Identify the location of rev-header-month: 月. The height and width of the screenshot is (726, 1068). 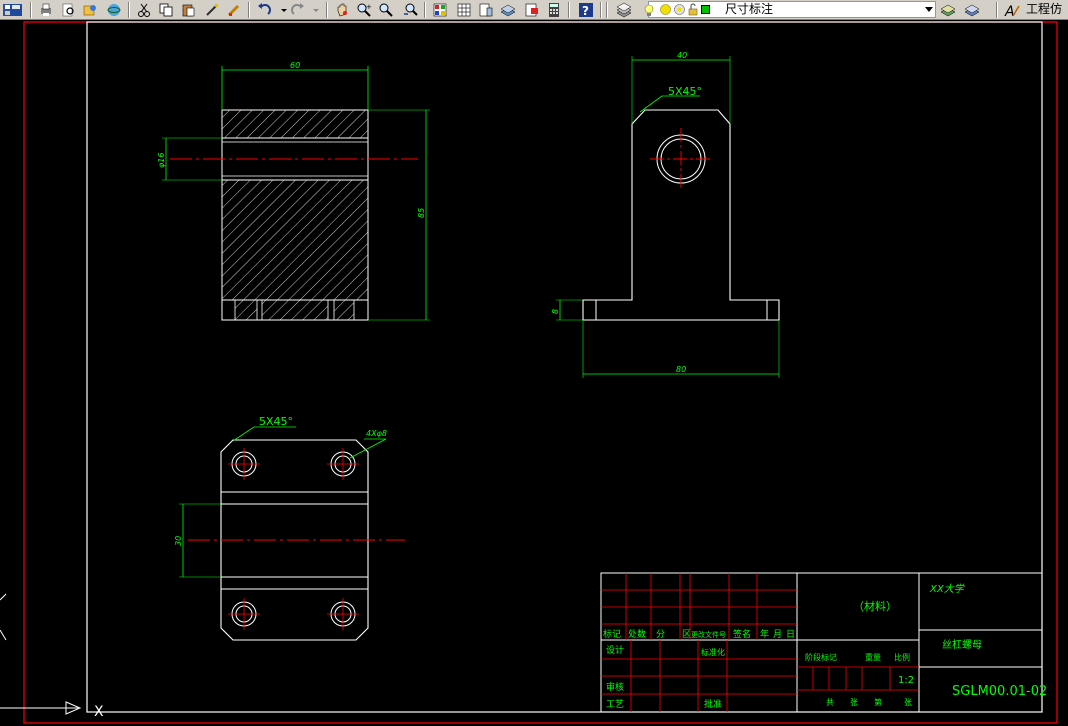
(777, 634).